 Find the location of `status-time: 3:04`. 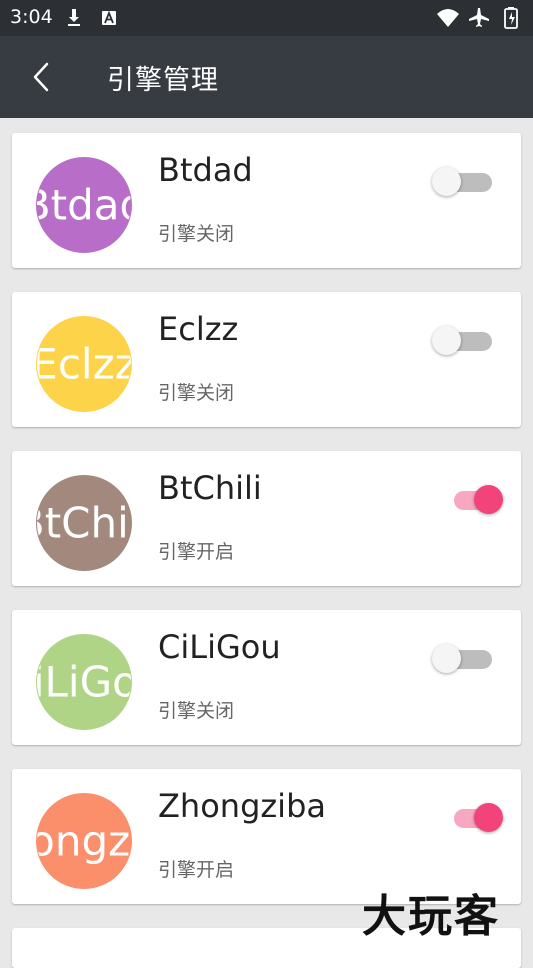

status-time: 3:04 is located at coordinates (31, 17).